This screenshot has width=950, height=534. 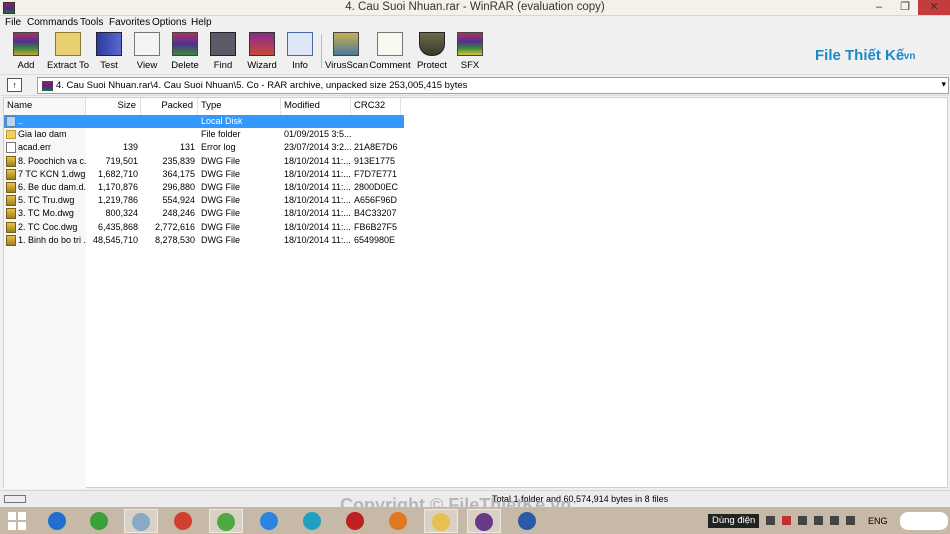 I want to click on taskbar-p-app-button, so click(x=312, y=521).